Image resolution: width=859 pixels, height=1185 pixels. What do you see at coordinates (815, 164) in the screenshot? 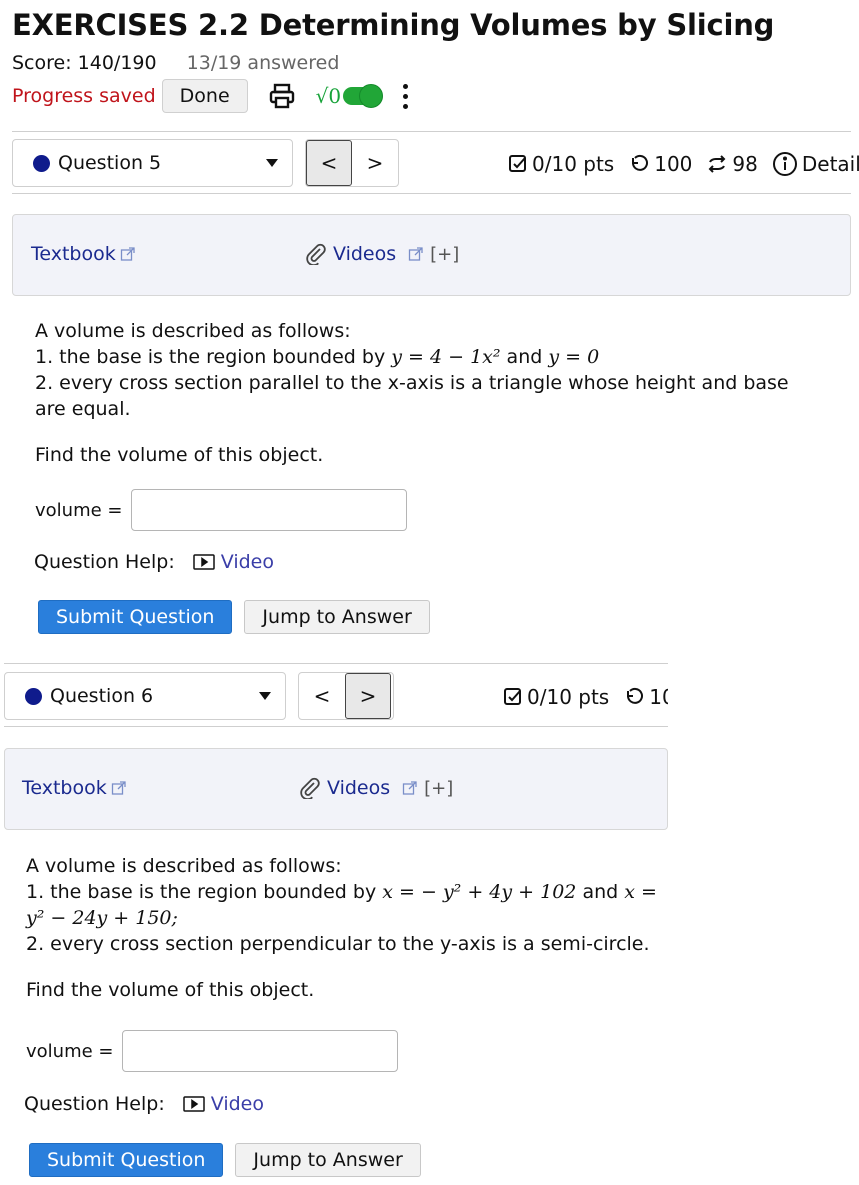
I see `details-link: Details` at bounding box center [815, 164].